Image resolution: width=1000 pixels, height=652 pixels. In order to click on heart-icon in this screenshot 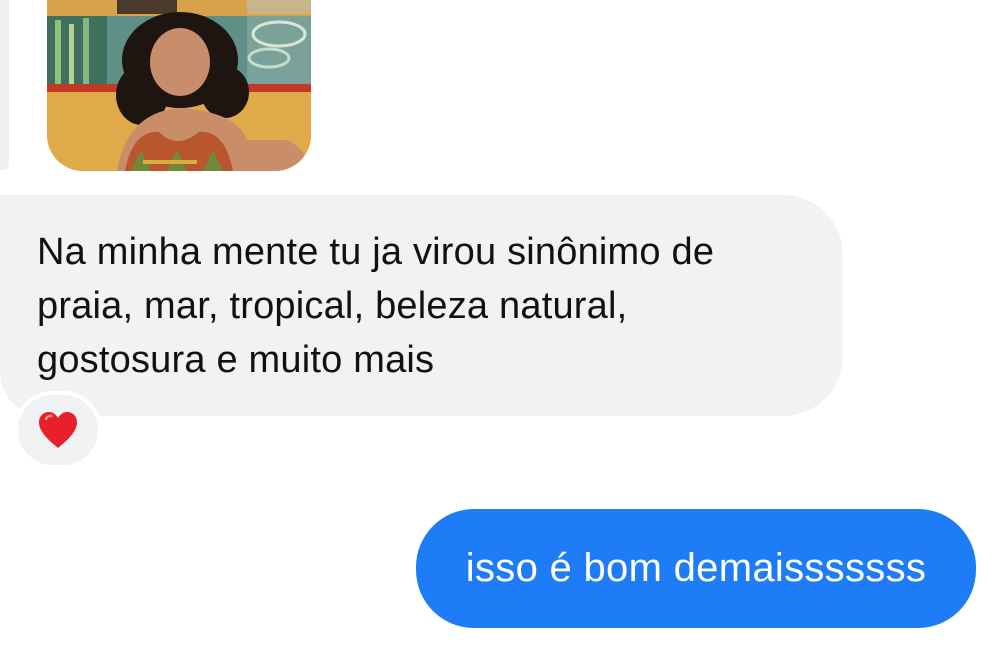, I will do `click(58, 430)`.